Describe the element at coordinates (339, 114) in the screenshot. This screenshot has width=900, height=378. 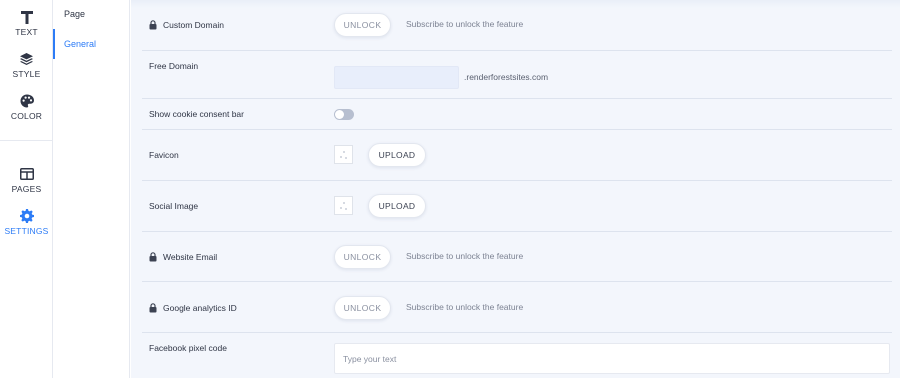
I see `toggle-knob` at that location.